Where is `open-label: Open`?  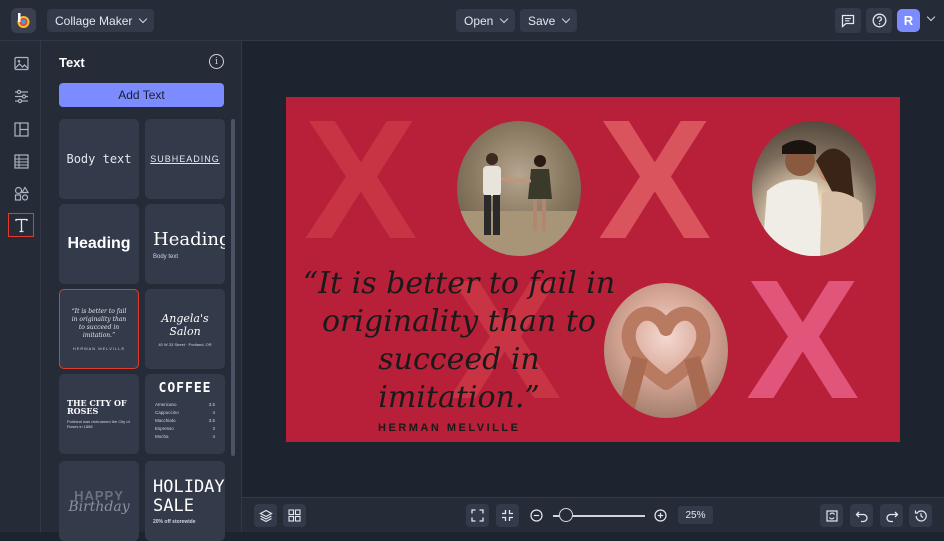
open-label: Open is located at coordinates (479, 20).